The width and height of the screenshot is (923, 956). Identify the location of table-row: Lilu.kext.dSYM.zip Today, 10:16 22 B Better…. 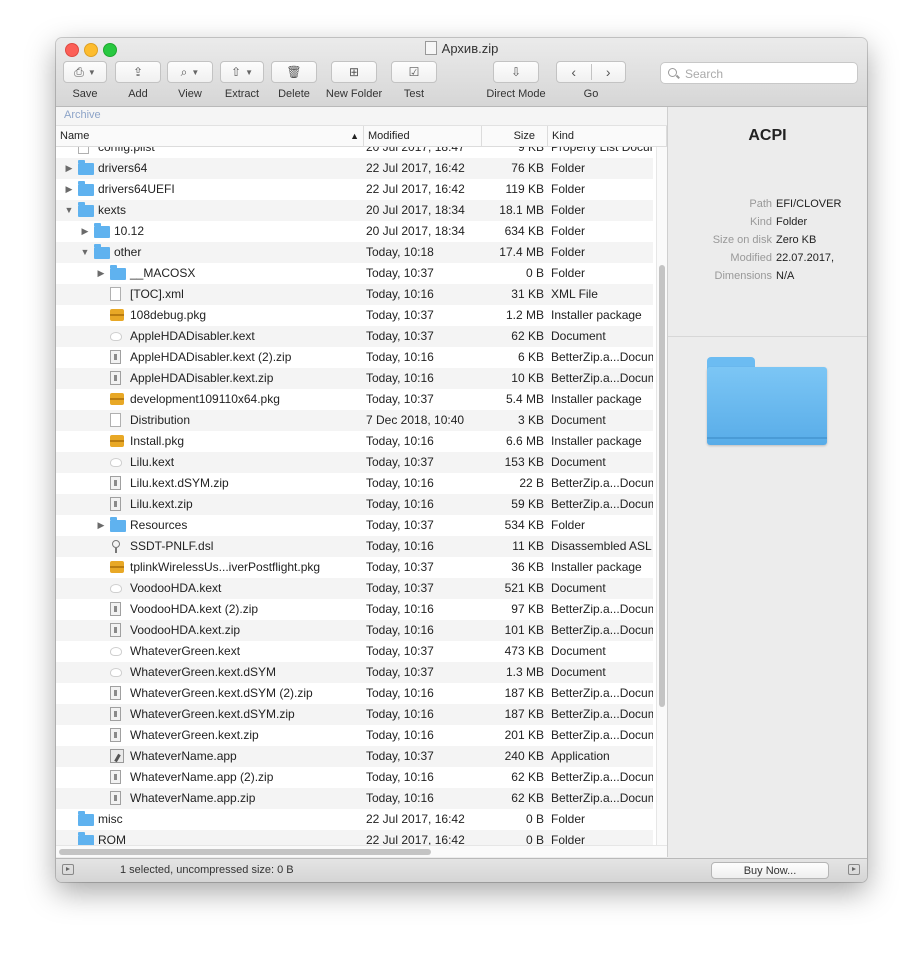
(354, 483).